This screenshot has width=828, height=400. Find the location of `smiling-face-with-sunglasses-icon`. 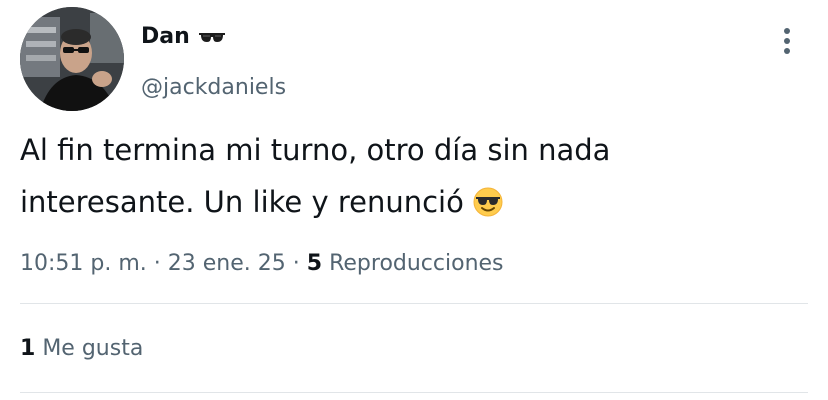

smiling-face-with-sunglasses-icon is located at coordinates (488, 202).